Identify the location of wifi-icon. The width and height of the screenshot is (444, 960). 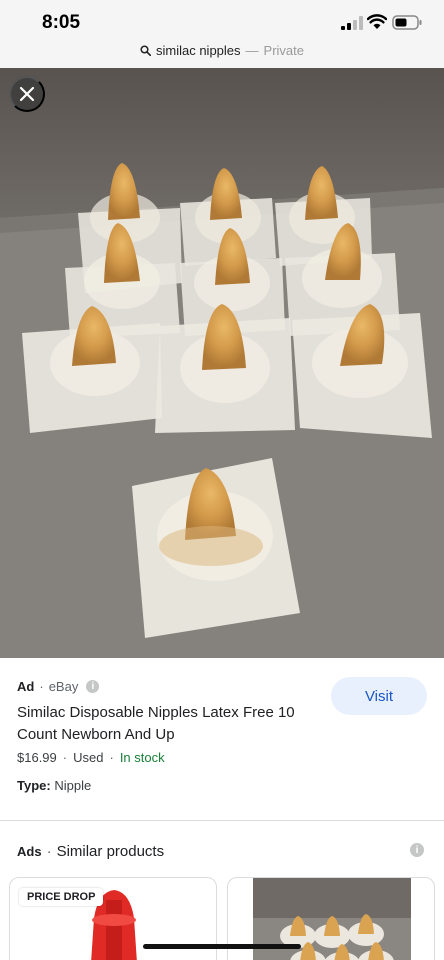
(377, 21).